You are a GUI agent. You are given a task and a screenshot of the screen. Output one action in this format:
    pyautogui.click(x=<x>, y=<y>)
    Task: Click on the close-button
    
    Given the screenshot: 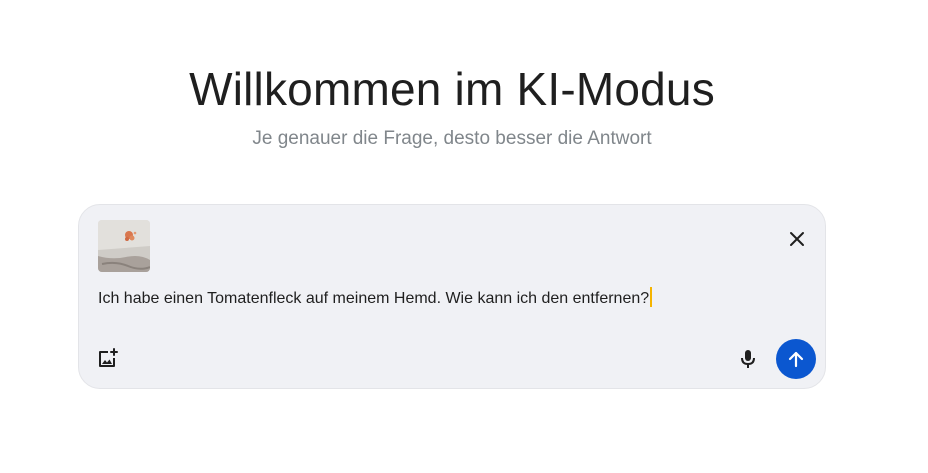 What is the action you would take?
    pyautogui.click(x=797, y=239)
    